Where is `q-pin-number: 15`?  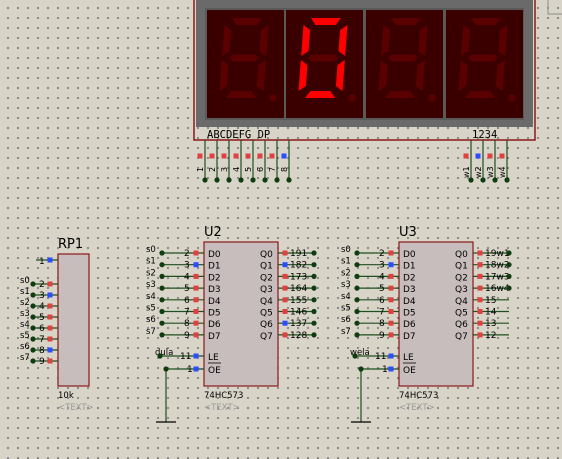 q-pin-number: 15 is located at coordinates (490, 301).